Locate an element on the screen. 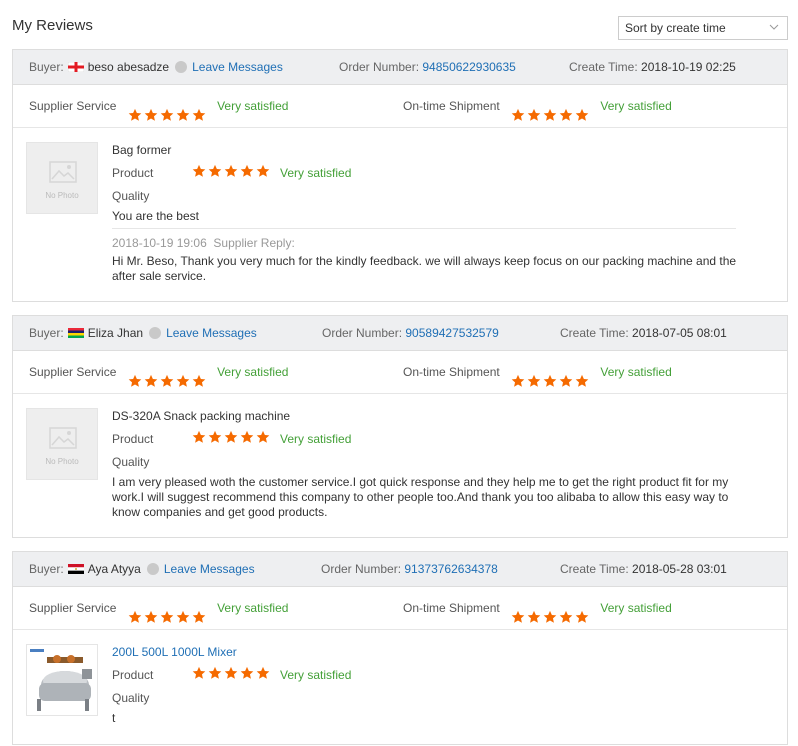 This screenshot has height=746, width=798. mauritius-flag-icon is located at coordinates (75, 333).